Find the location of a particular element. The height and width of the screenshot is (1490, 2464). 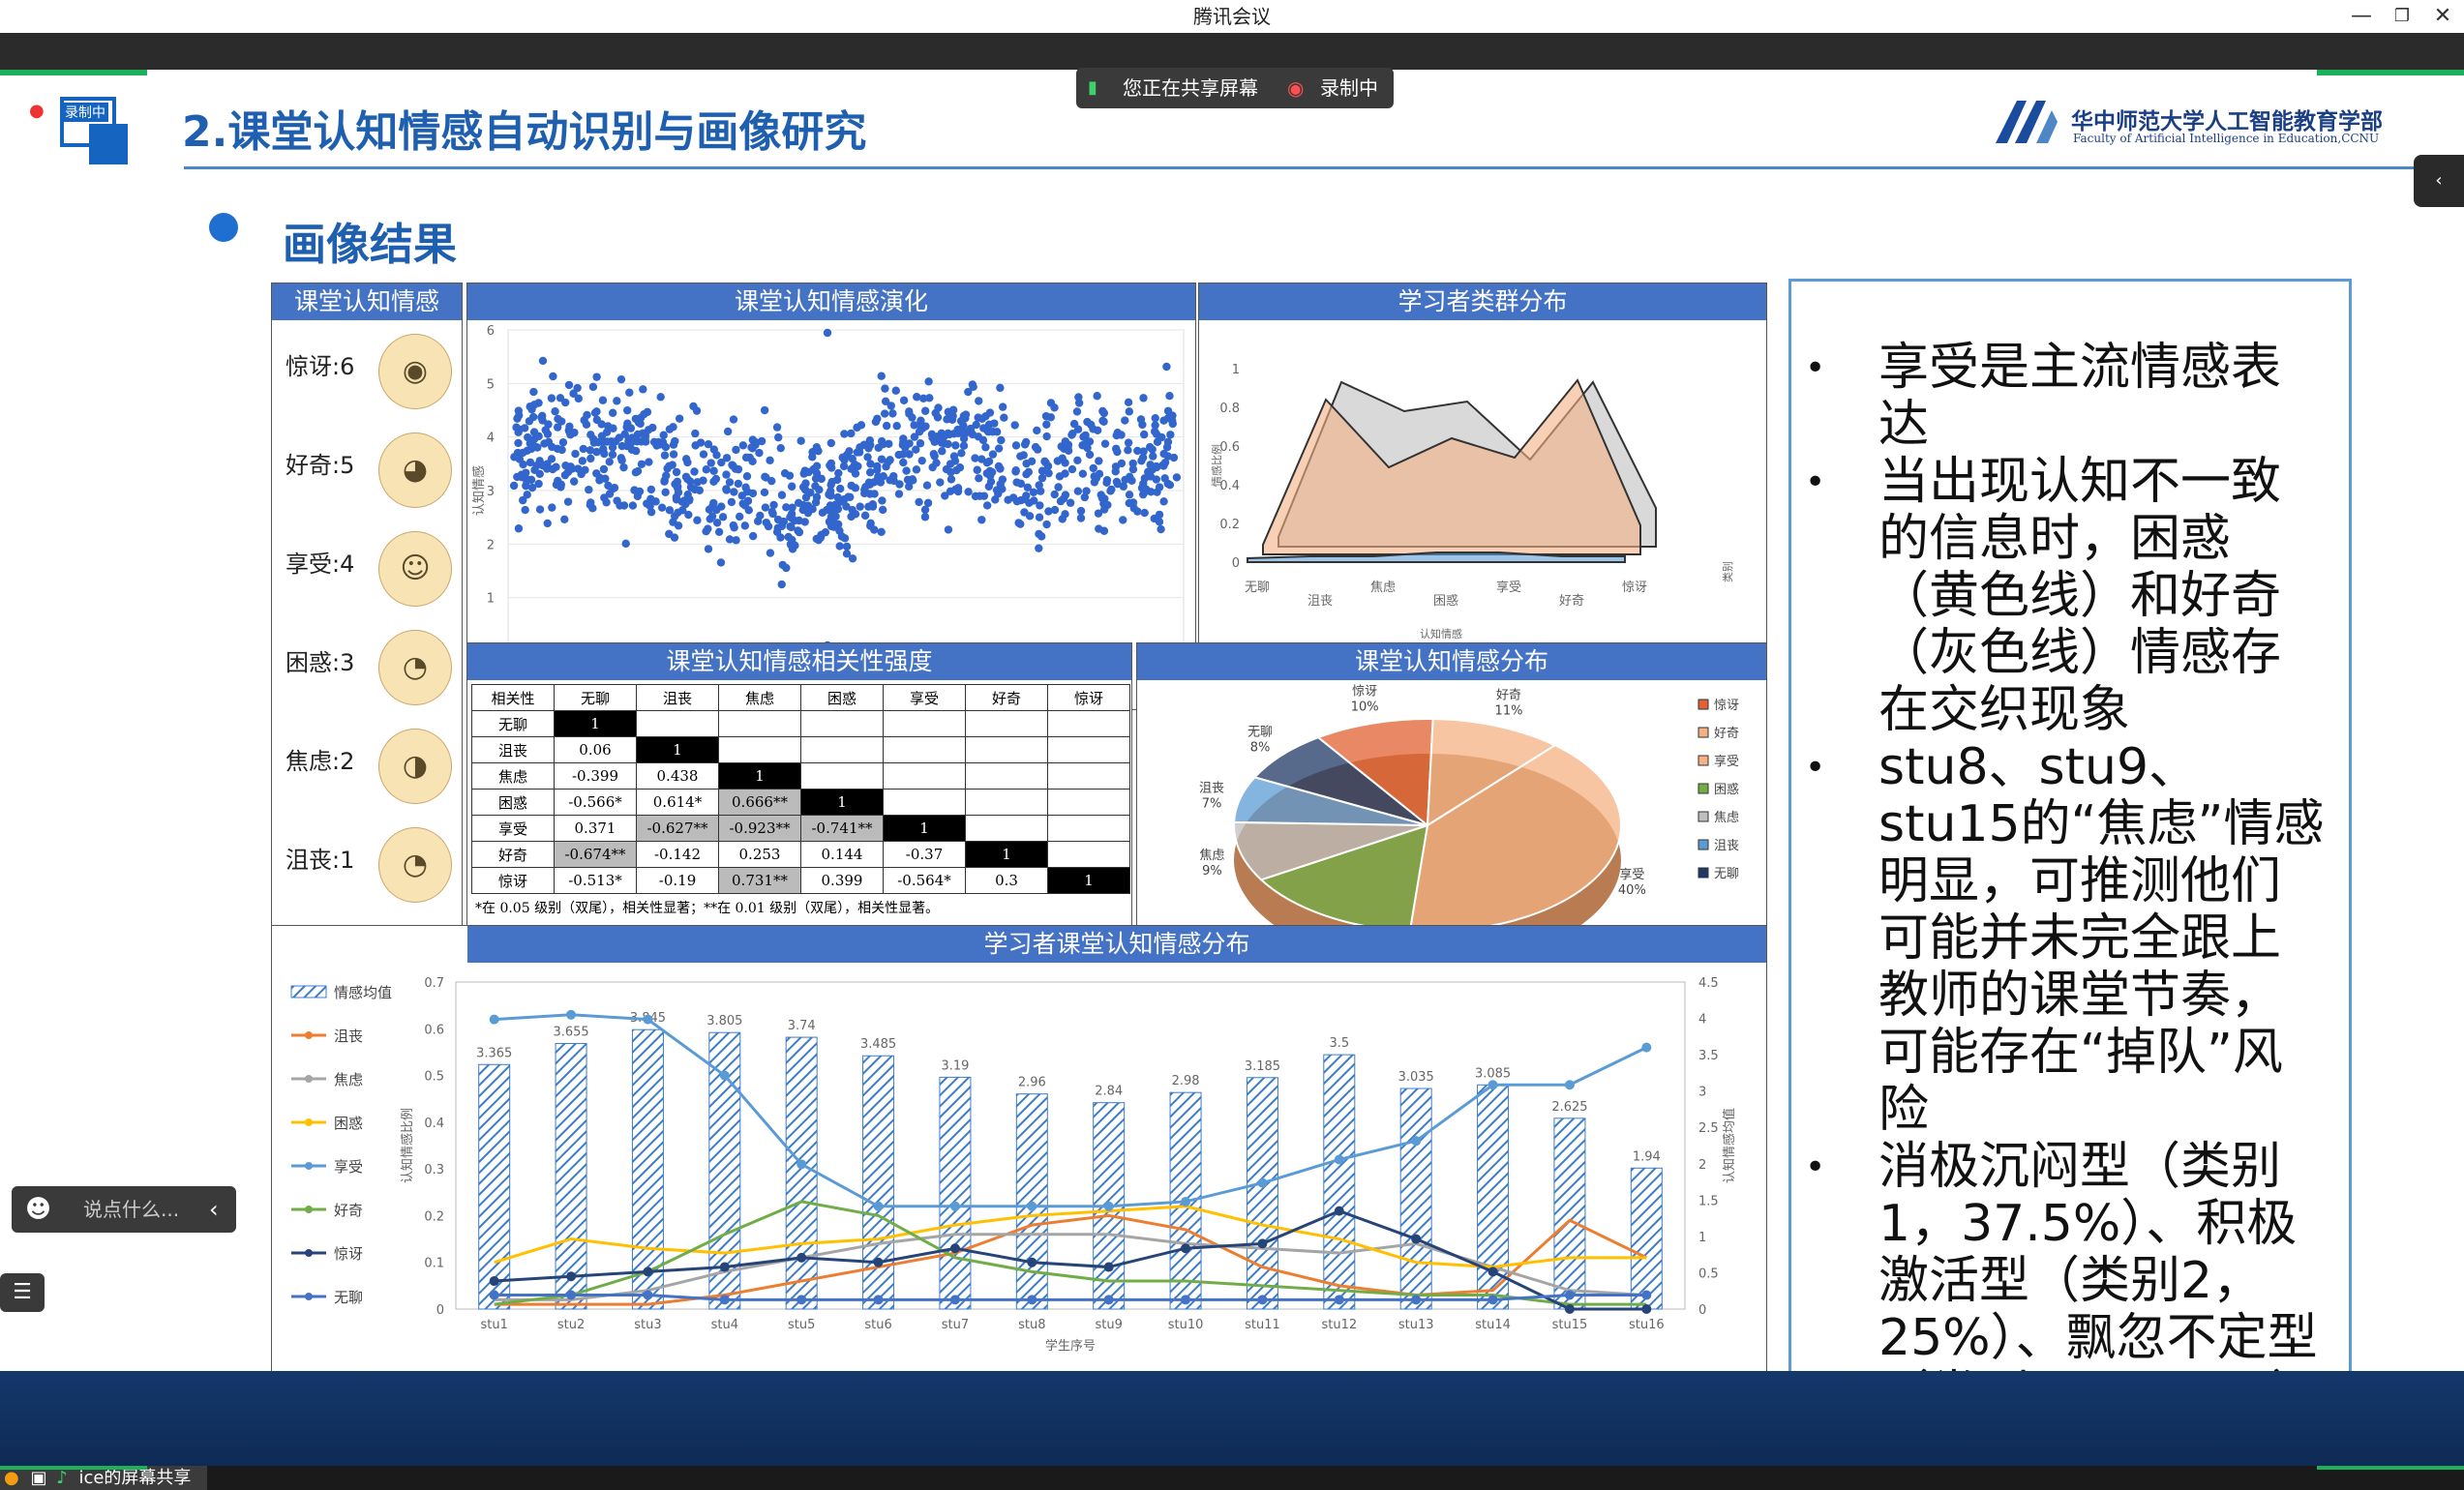

correlation-row: 沮丧 0.06 1 is located at coordinates (800, 750).